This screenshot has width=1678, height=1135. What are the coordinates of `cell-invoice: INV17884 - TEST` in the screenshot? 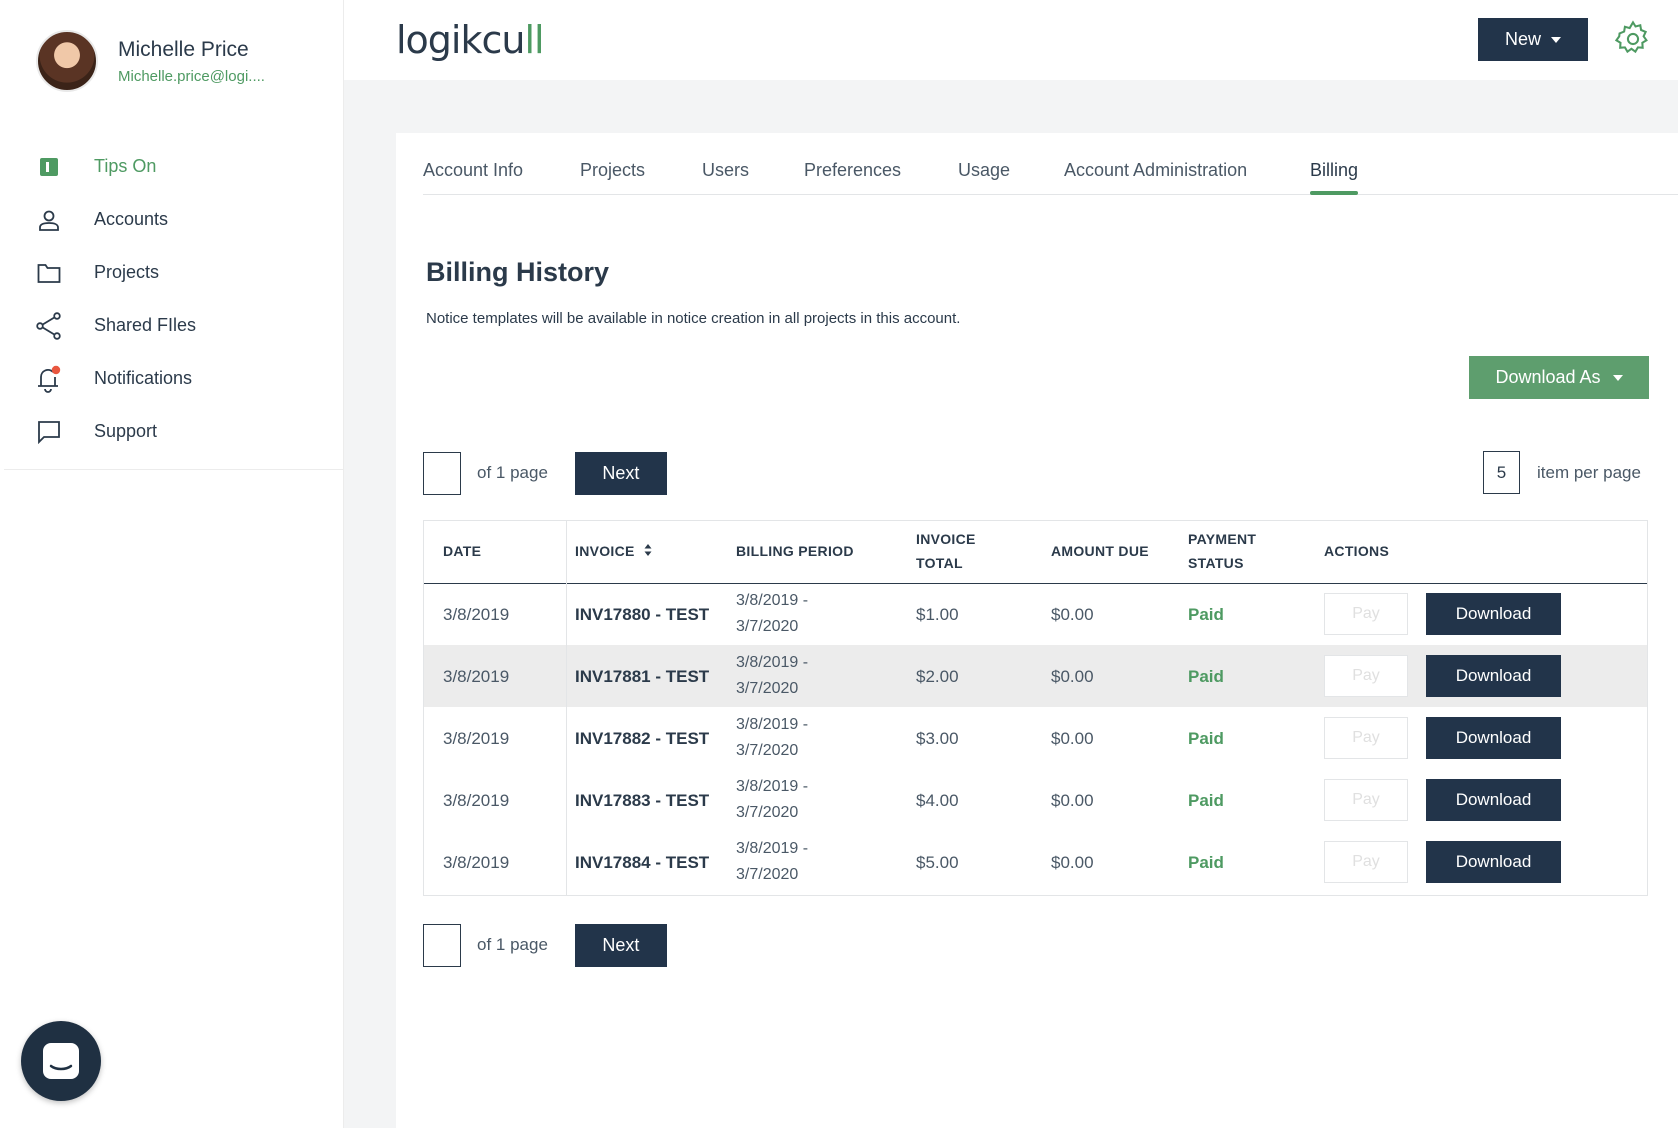 It's located at (642, 863).